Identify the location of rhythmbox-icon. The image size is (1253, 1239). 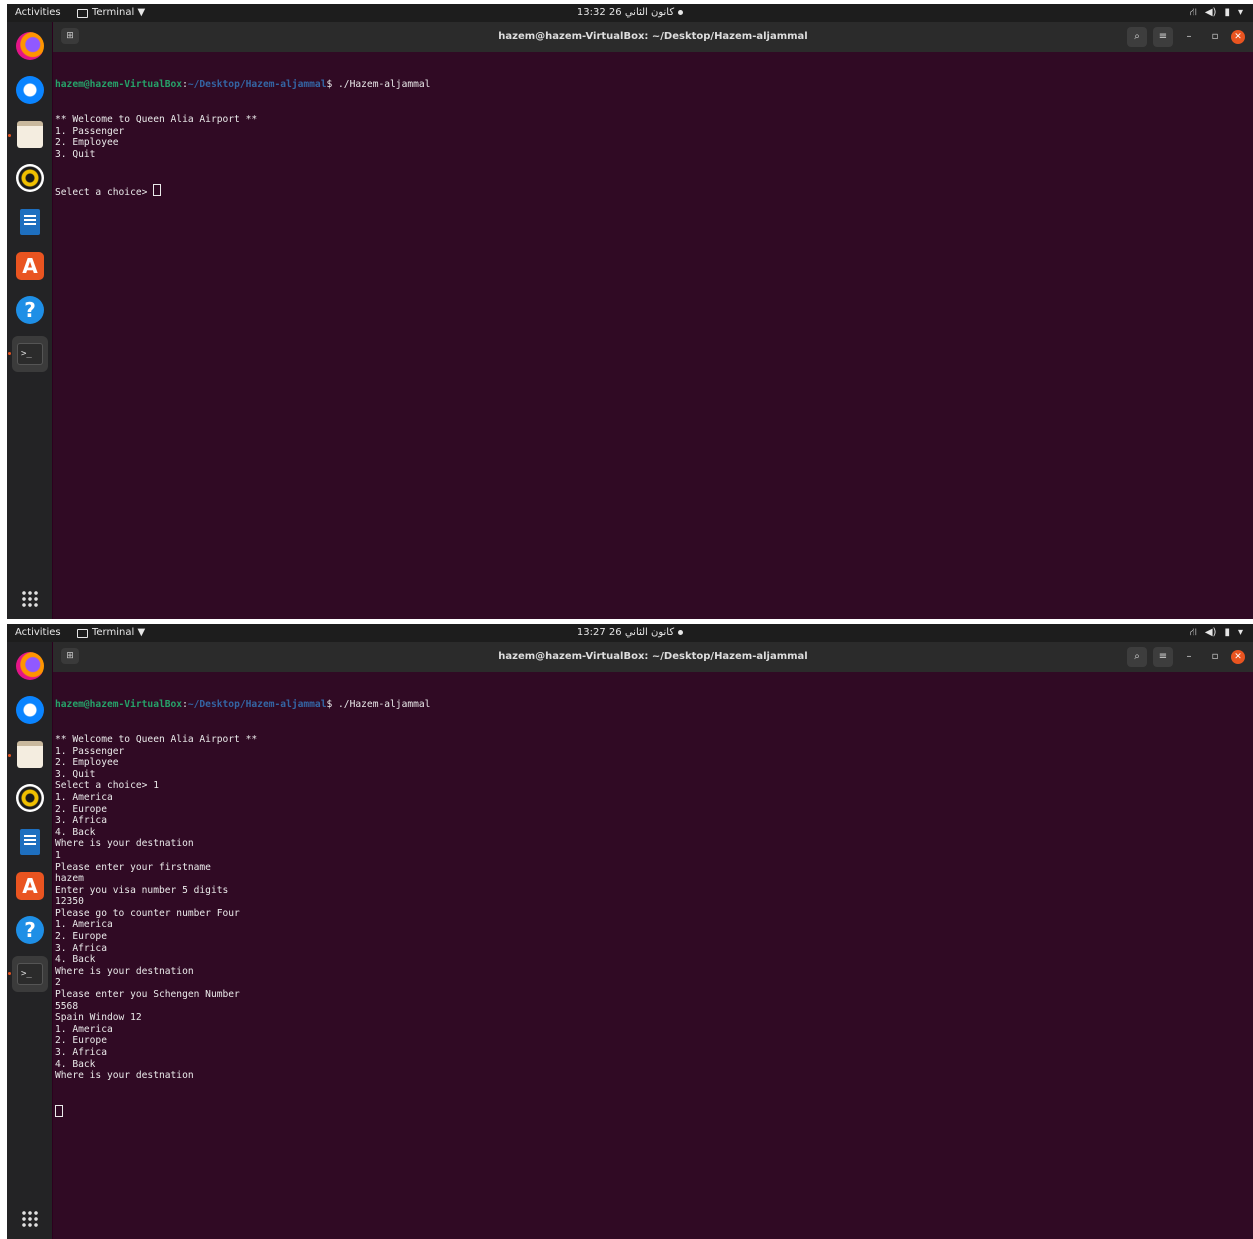
(30, 178).